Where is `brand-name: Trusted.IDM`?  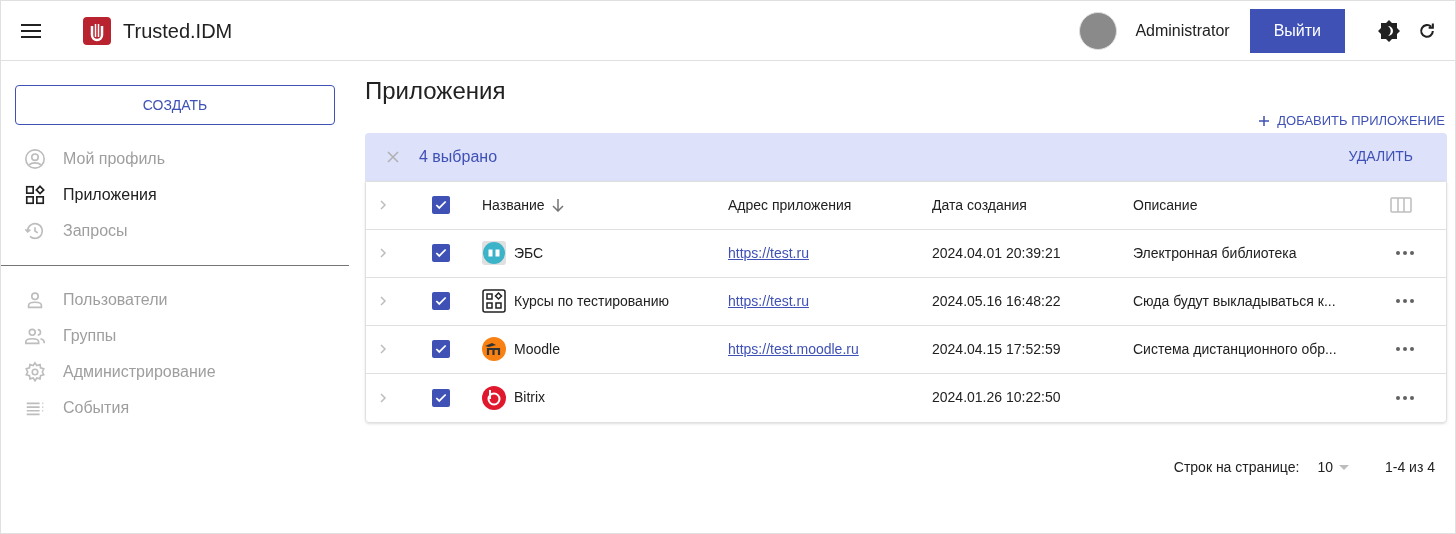
brand-name: Trusted.IDM is located at coordinates (178, 31).